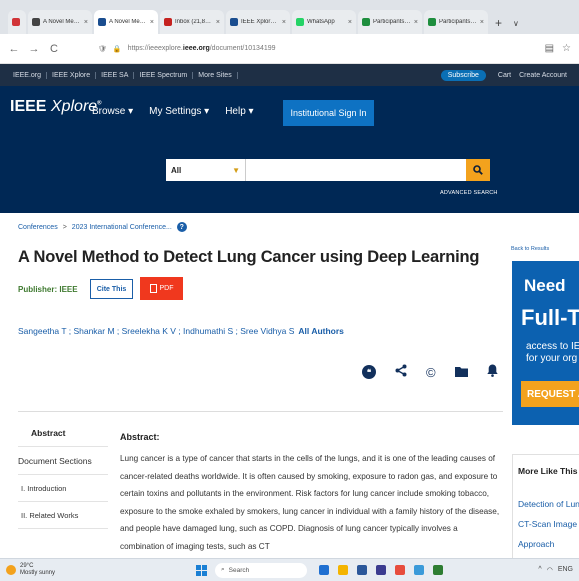 This screenshot has height=581, width=579. I want to click on more-like-this-link: Detection of Lung, so click(548, 504).